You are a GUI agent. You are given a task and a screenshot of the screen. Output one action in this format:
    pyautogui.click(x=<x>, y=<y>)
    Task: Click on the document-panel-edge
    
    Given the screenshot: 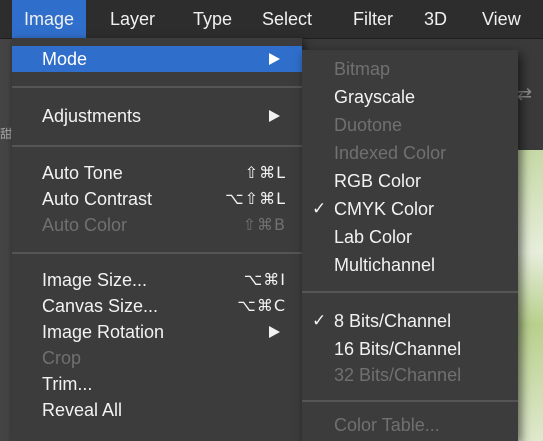 What is the action you would take?
    pyautogui.click(x=6, y=239)
    